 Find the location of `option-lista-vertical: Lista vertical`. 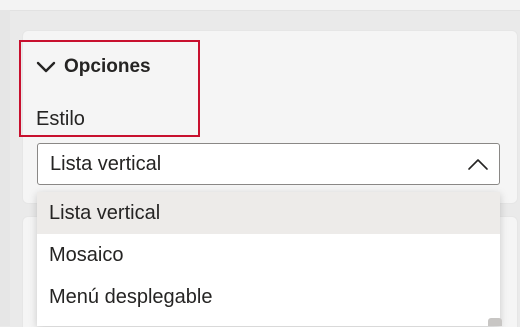

option-lista-vertical: Lista vertical is located at coordinates (268, 213).